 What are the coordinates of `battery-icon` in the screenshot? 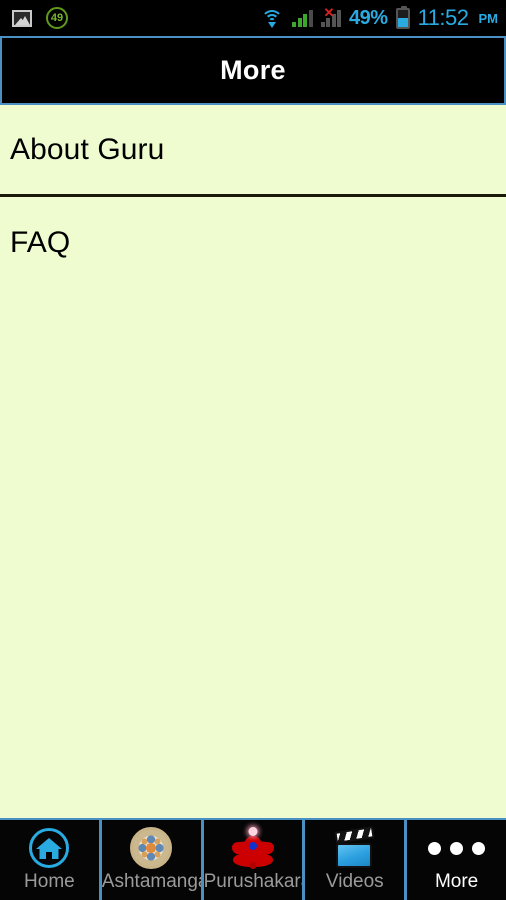 It's located at (402, 17).